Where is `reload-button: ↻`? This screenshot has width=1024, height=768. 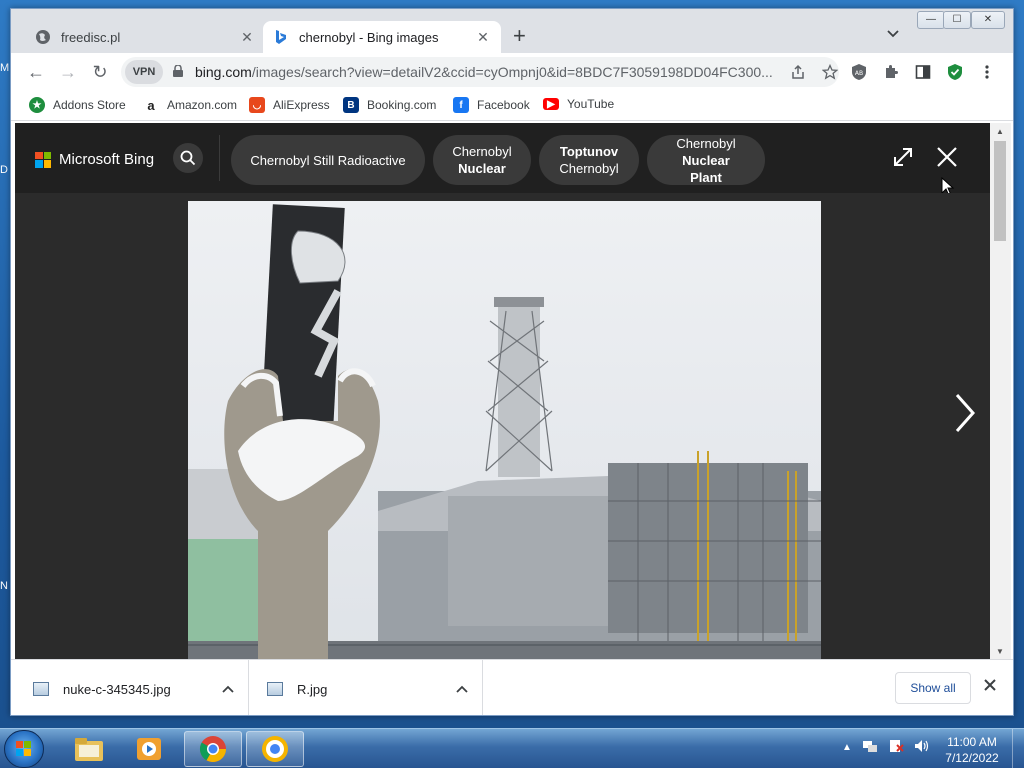 reload-button: ↻ is located at coordinates (100, 72).